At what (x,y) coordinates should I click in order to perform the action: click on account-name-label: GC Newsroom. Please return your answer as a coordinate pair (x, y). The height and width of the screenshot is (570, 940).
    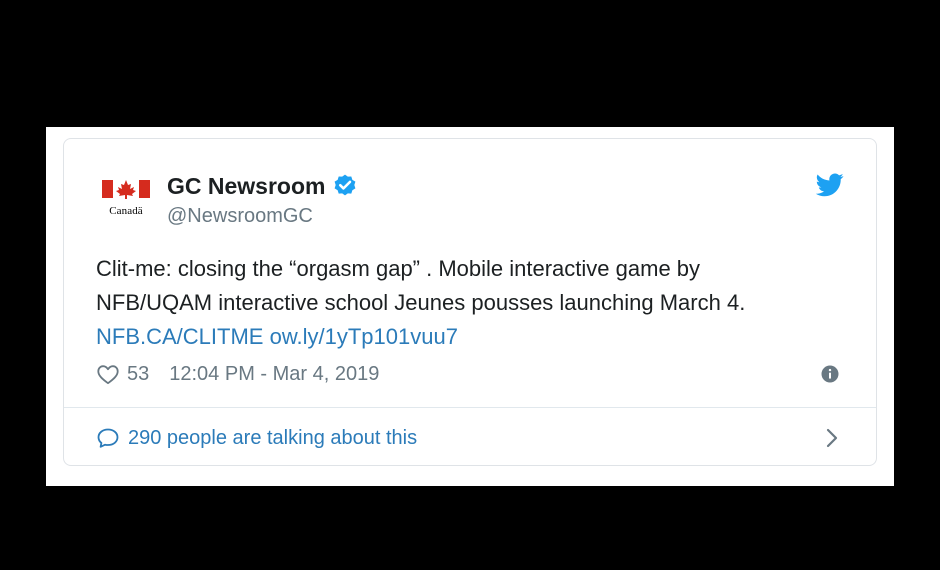
    Looking at the image, I should click on (246, 186).